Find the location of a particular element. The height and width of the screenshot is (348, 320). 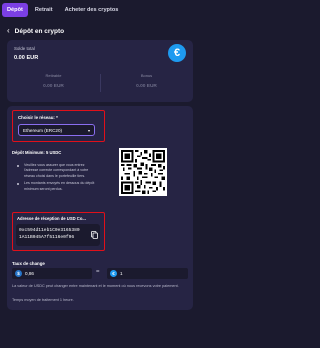

equals-sign: = is located at coordinates (98, 272).